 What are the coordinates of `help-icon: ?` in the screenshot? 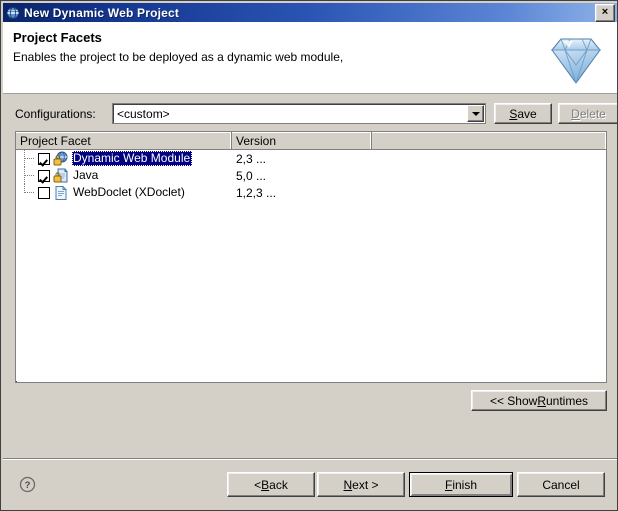 It's located at (27, 484).